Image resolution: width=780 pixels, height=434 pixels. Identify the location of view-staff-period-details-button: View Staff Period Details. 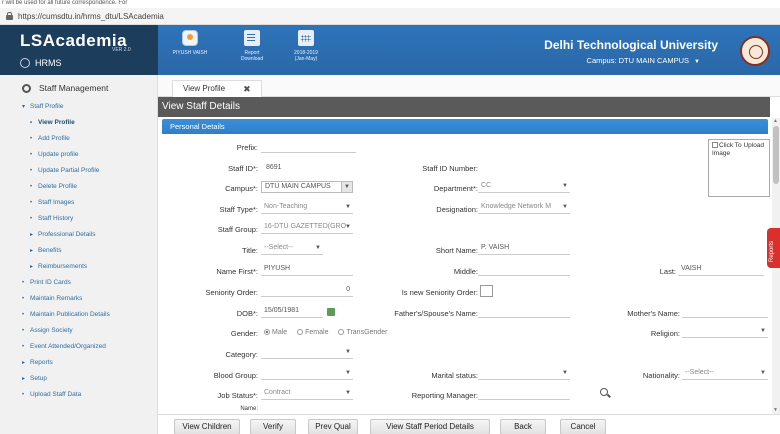
(430, 426).